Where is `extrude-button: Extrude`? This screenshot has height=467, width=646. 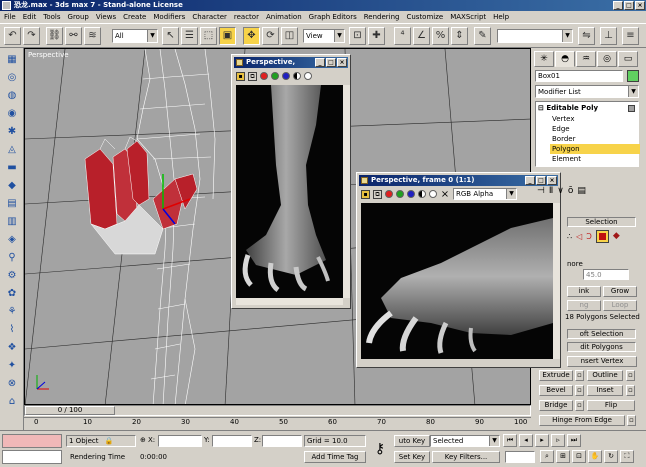
extrude-button: Extrude is located at coordinates (556, 375).